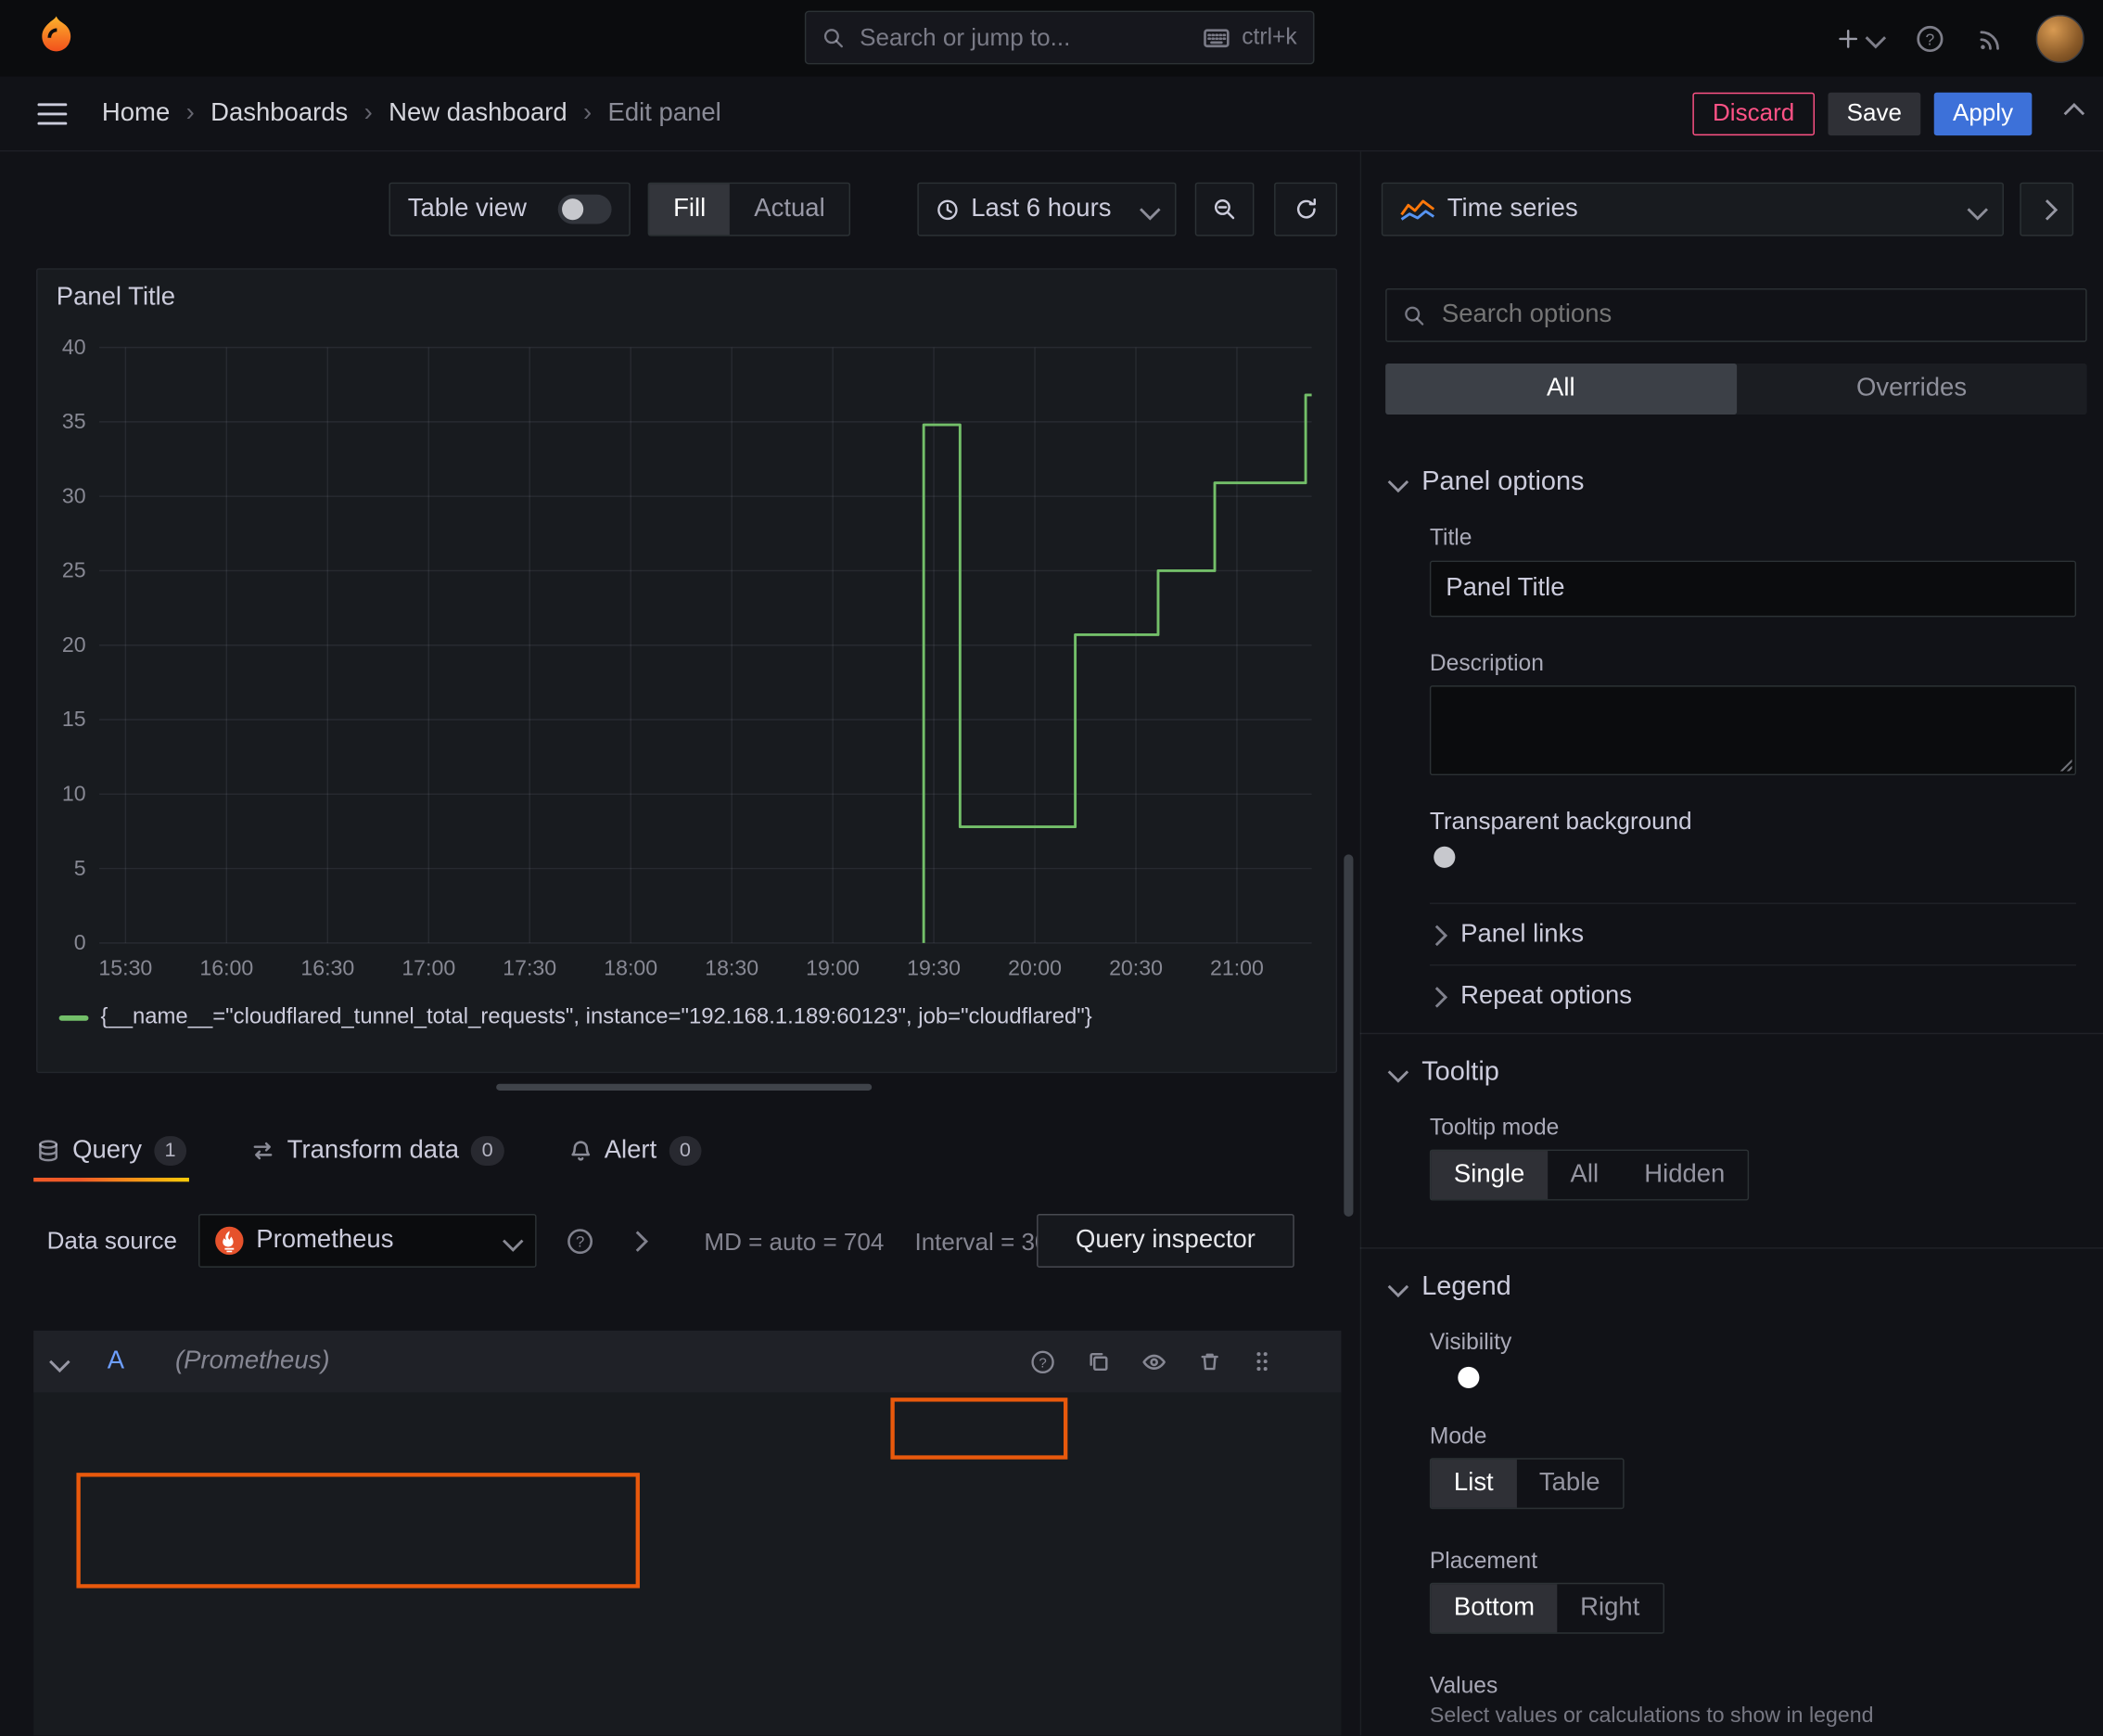 This screenshot has width=2103, height=1736. What do you see at coordinates (1754, 316) in the screenshot?
I see `search-options-input` at bounding box center [1754, 316].